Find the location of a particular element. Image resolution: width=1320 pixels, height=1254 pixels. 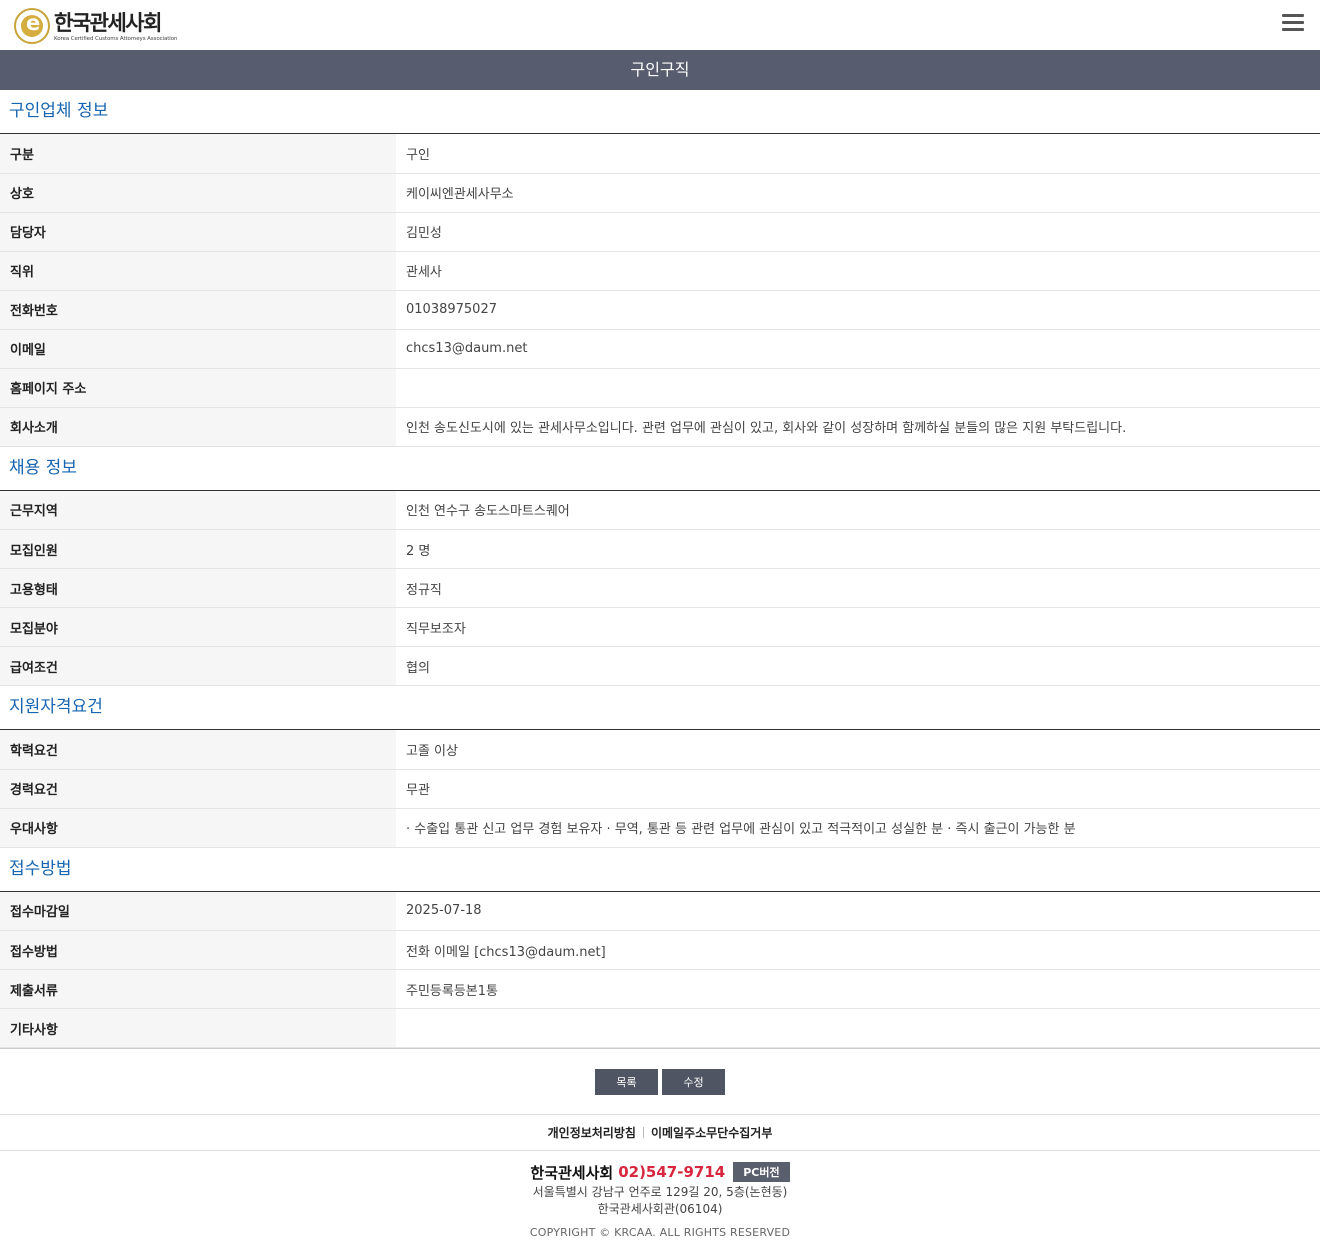

table-row: 홈페이지 주소 is located at coordinates (660, 388).